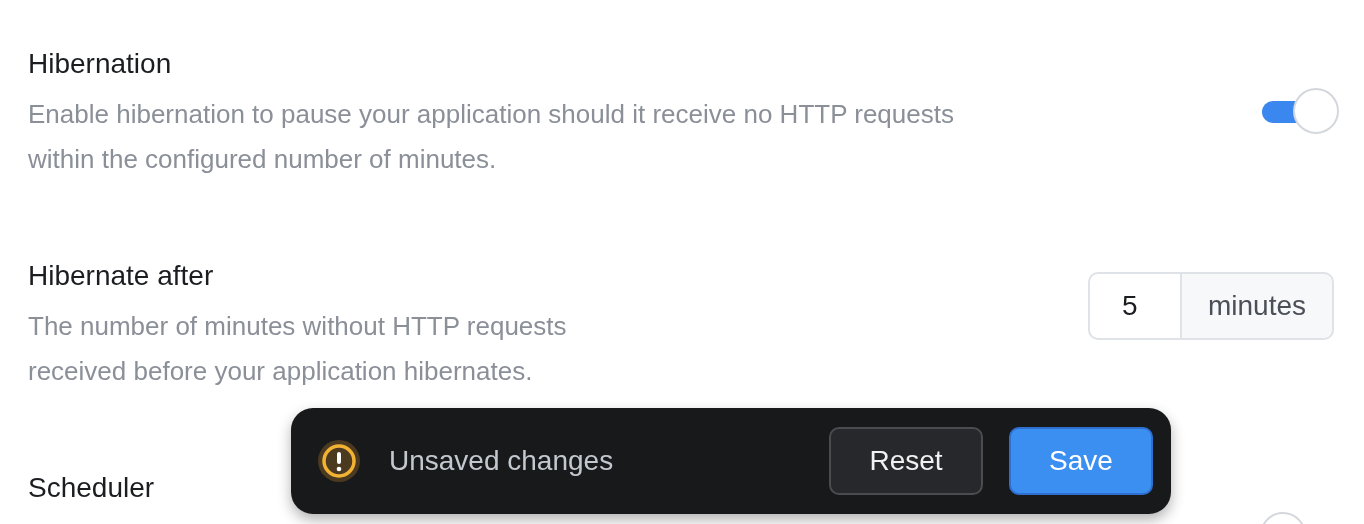 This screenshot has width=1364, height=524. I want to click on unit-label: minutes, so click(1257, 306).